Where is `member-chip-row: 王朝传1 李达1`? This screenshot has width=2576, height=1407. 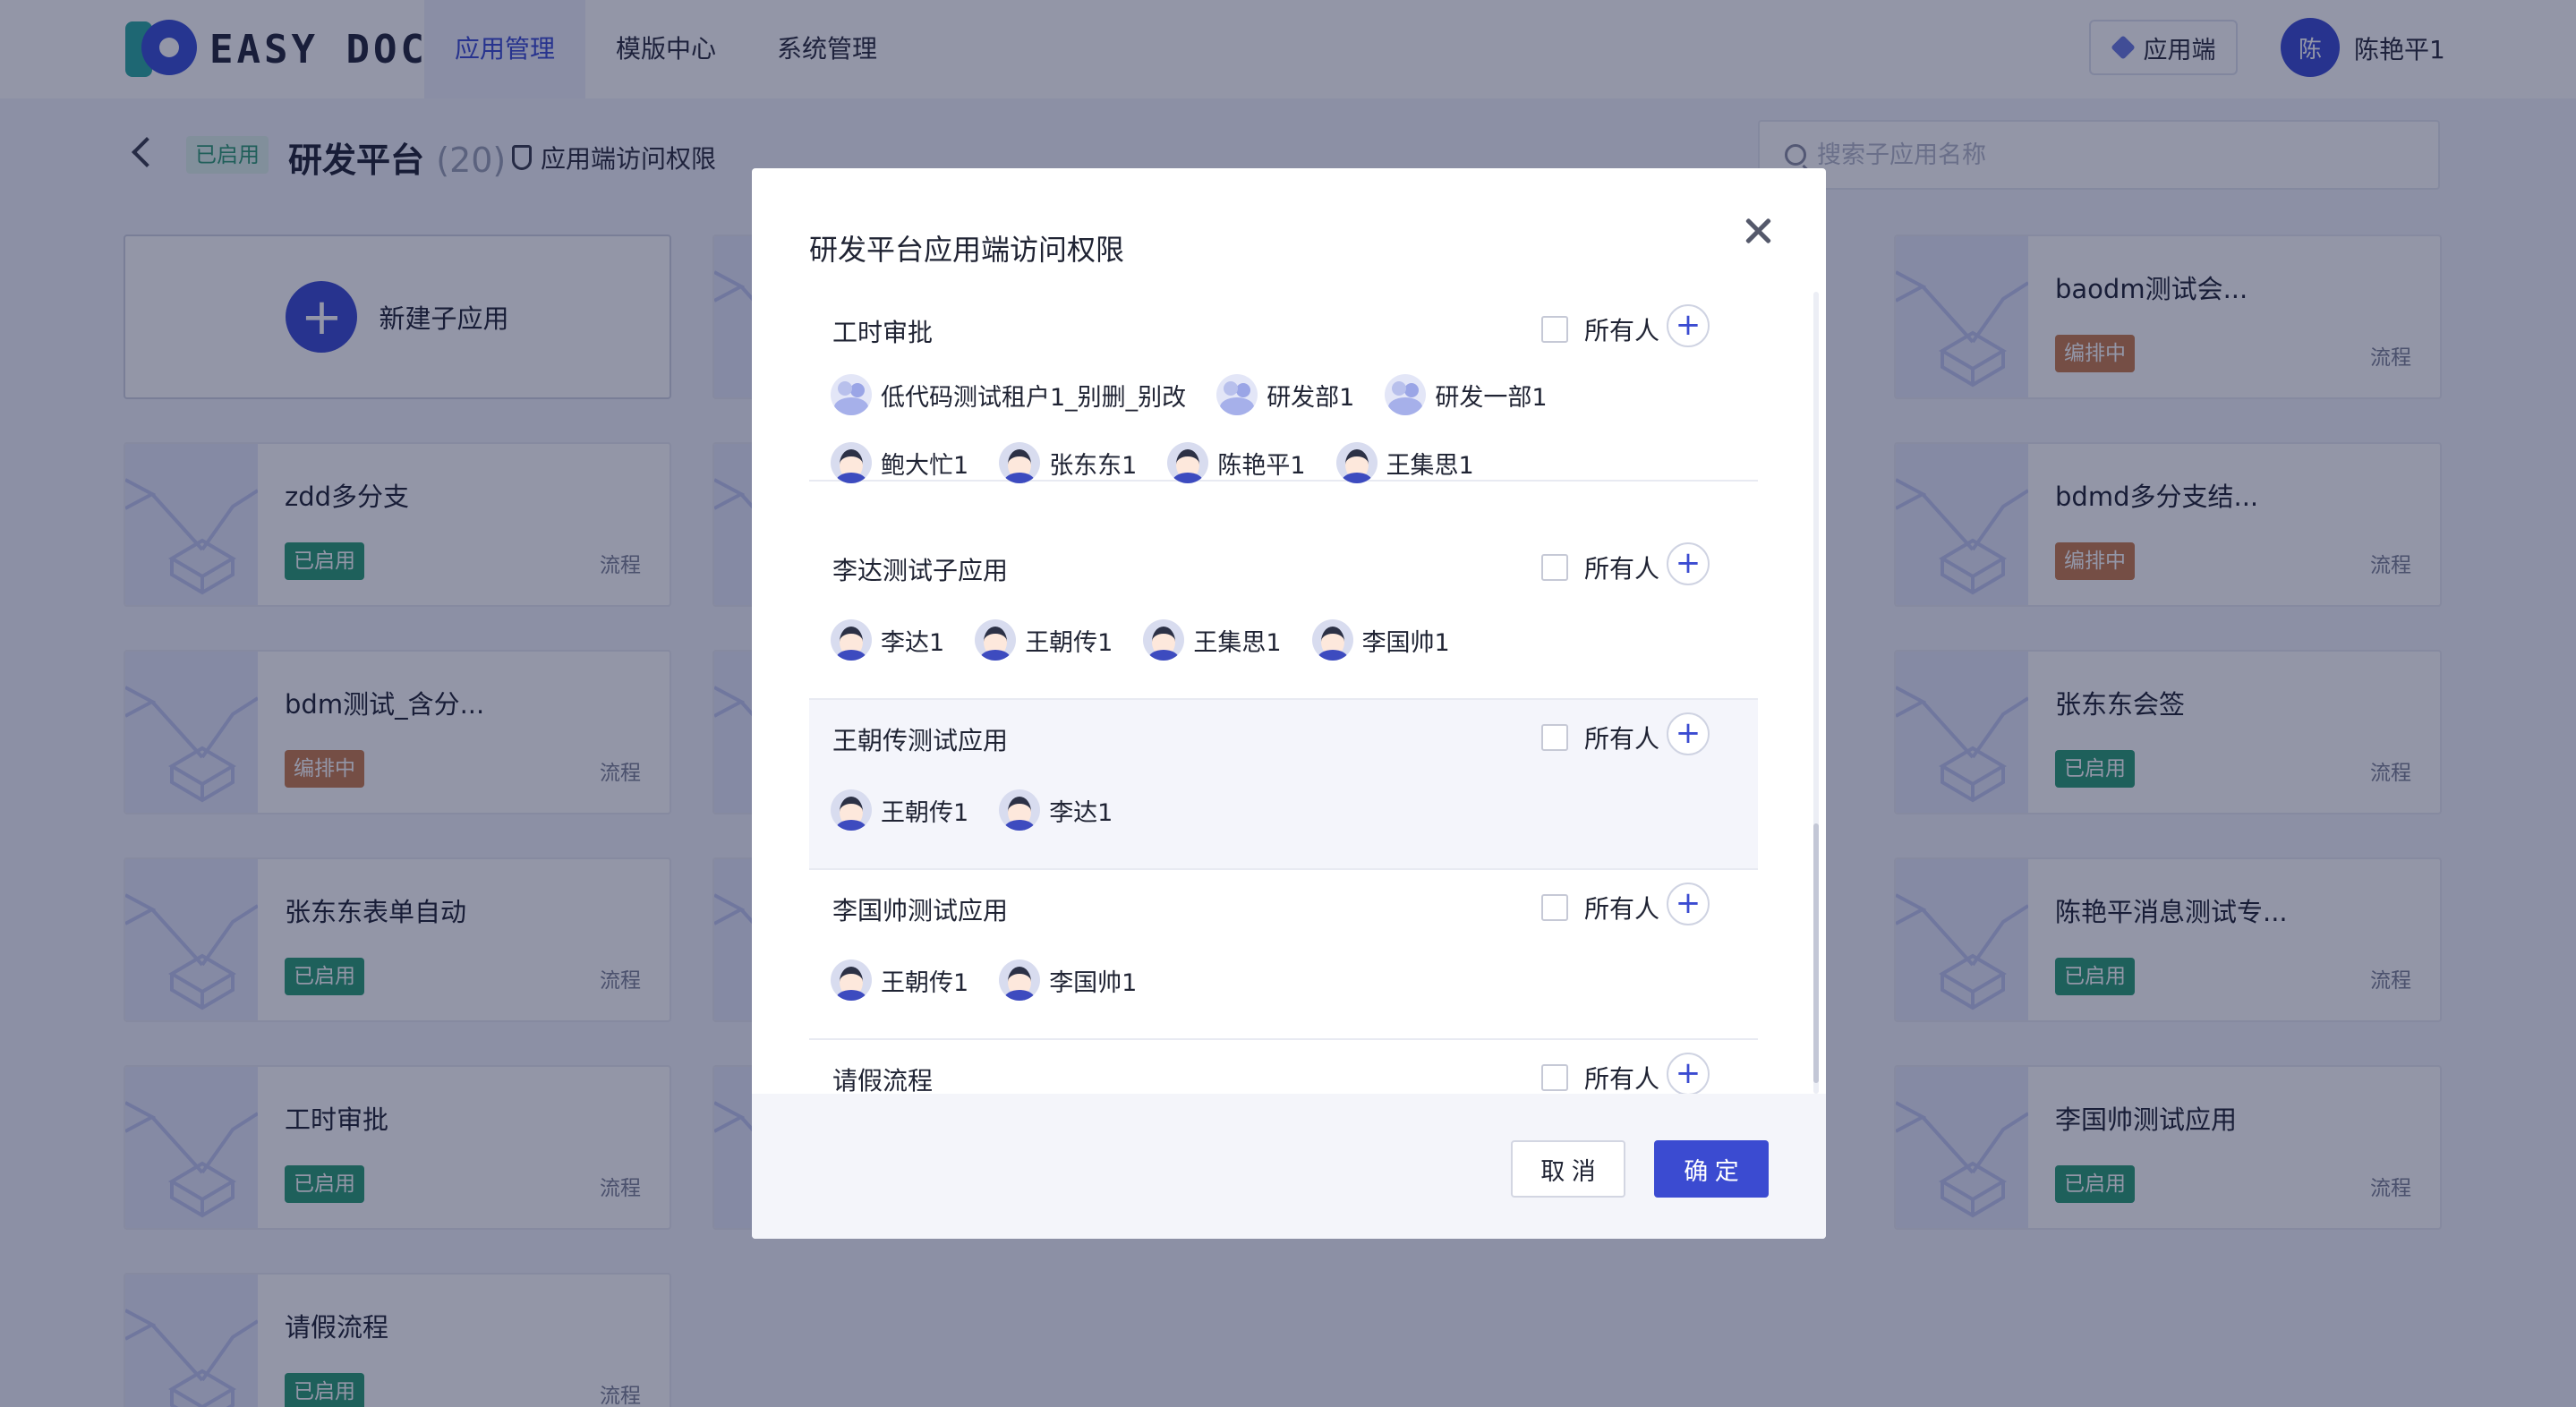
member-chip-row: 王朝传1 李达1 is located at coordinates (987, 810).